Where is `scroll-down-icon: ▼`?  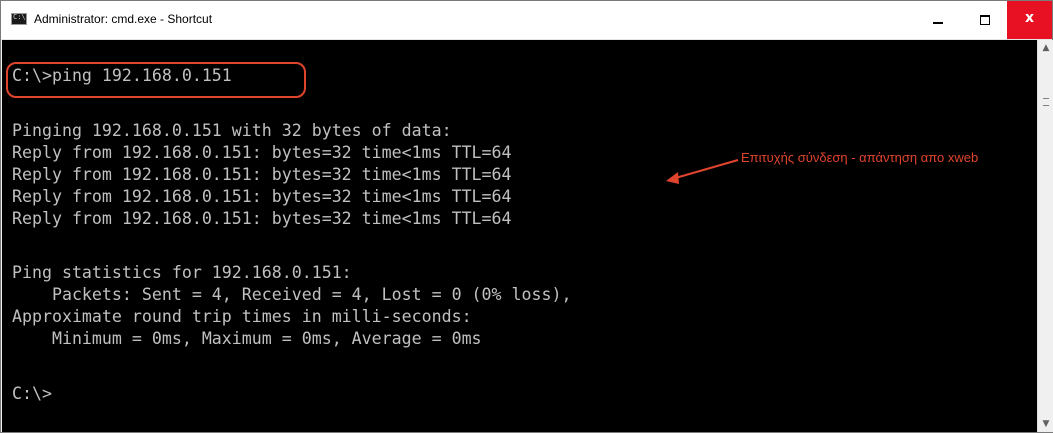
scroll-down-icon: ▼ is located at coordinates (1045, 424).